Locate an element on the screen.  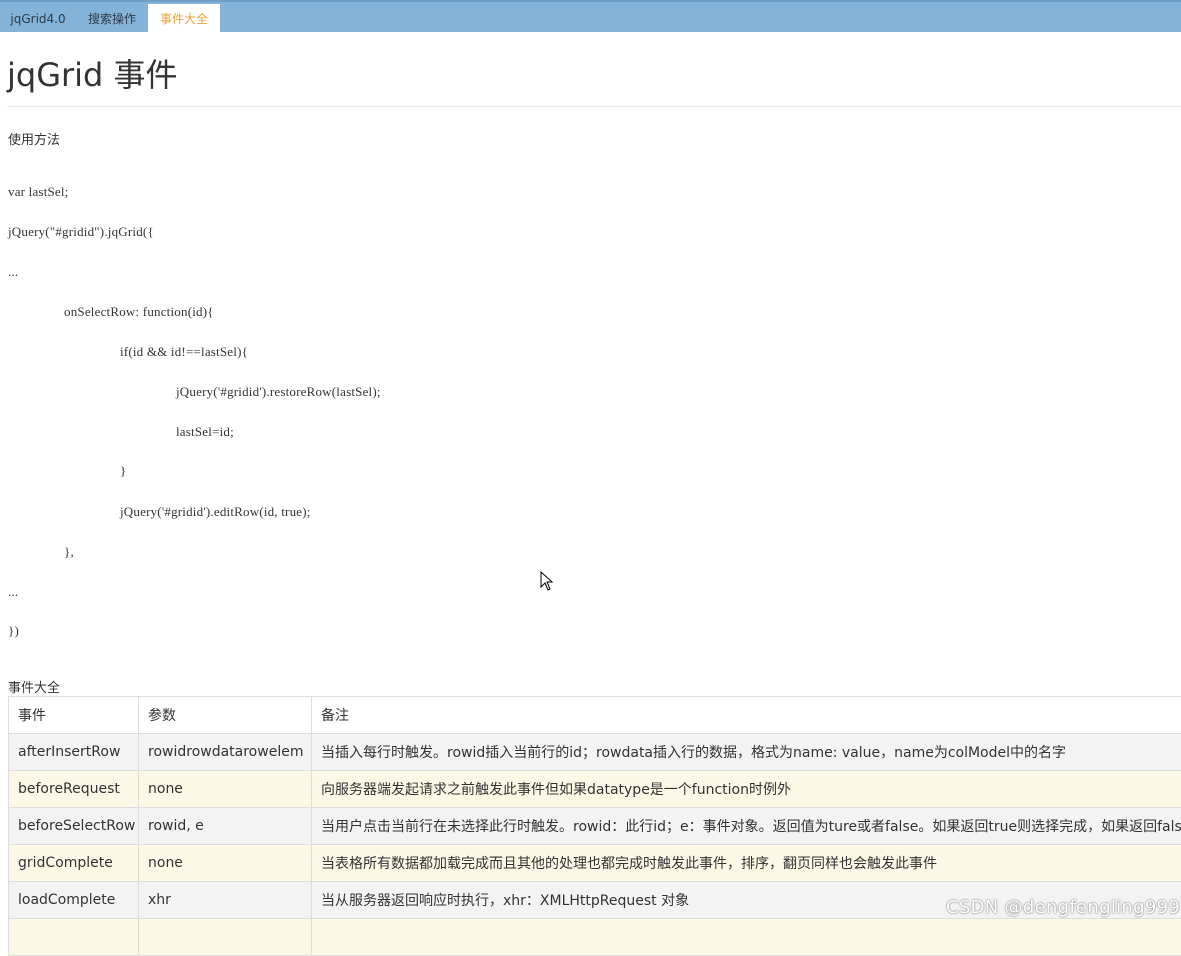
table-row is located at coordinates (595, 937).